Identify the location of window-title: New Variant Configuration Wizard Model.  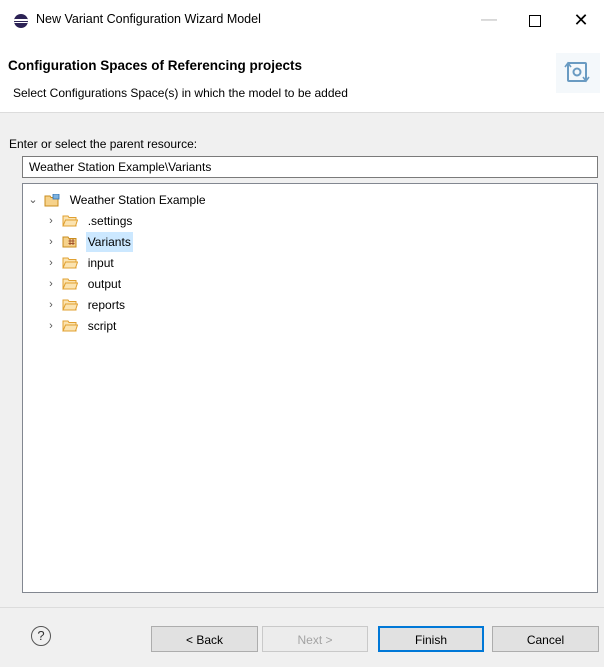
(148, 19).